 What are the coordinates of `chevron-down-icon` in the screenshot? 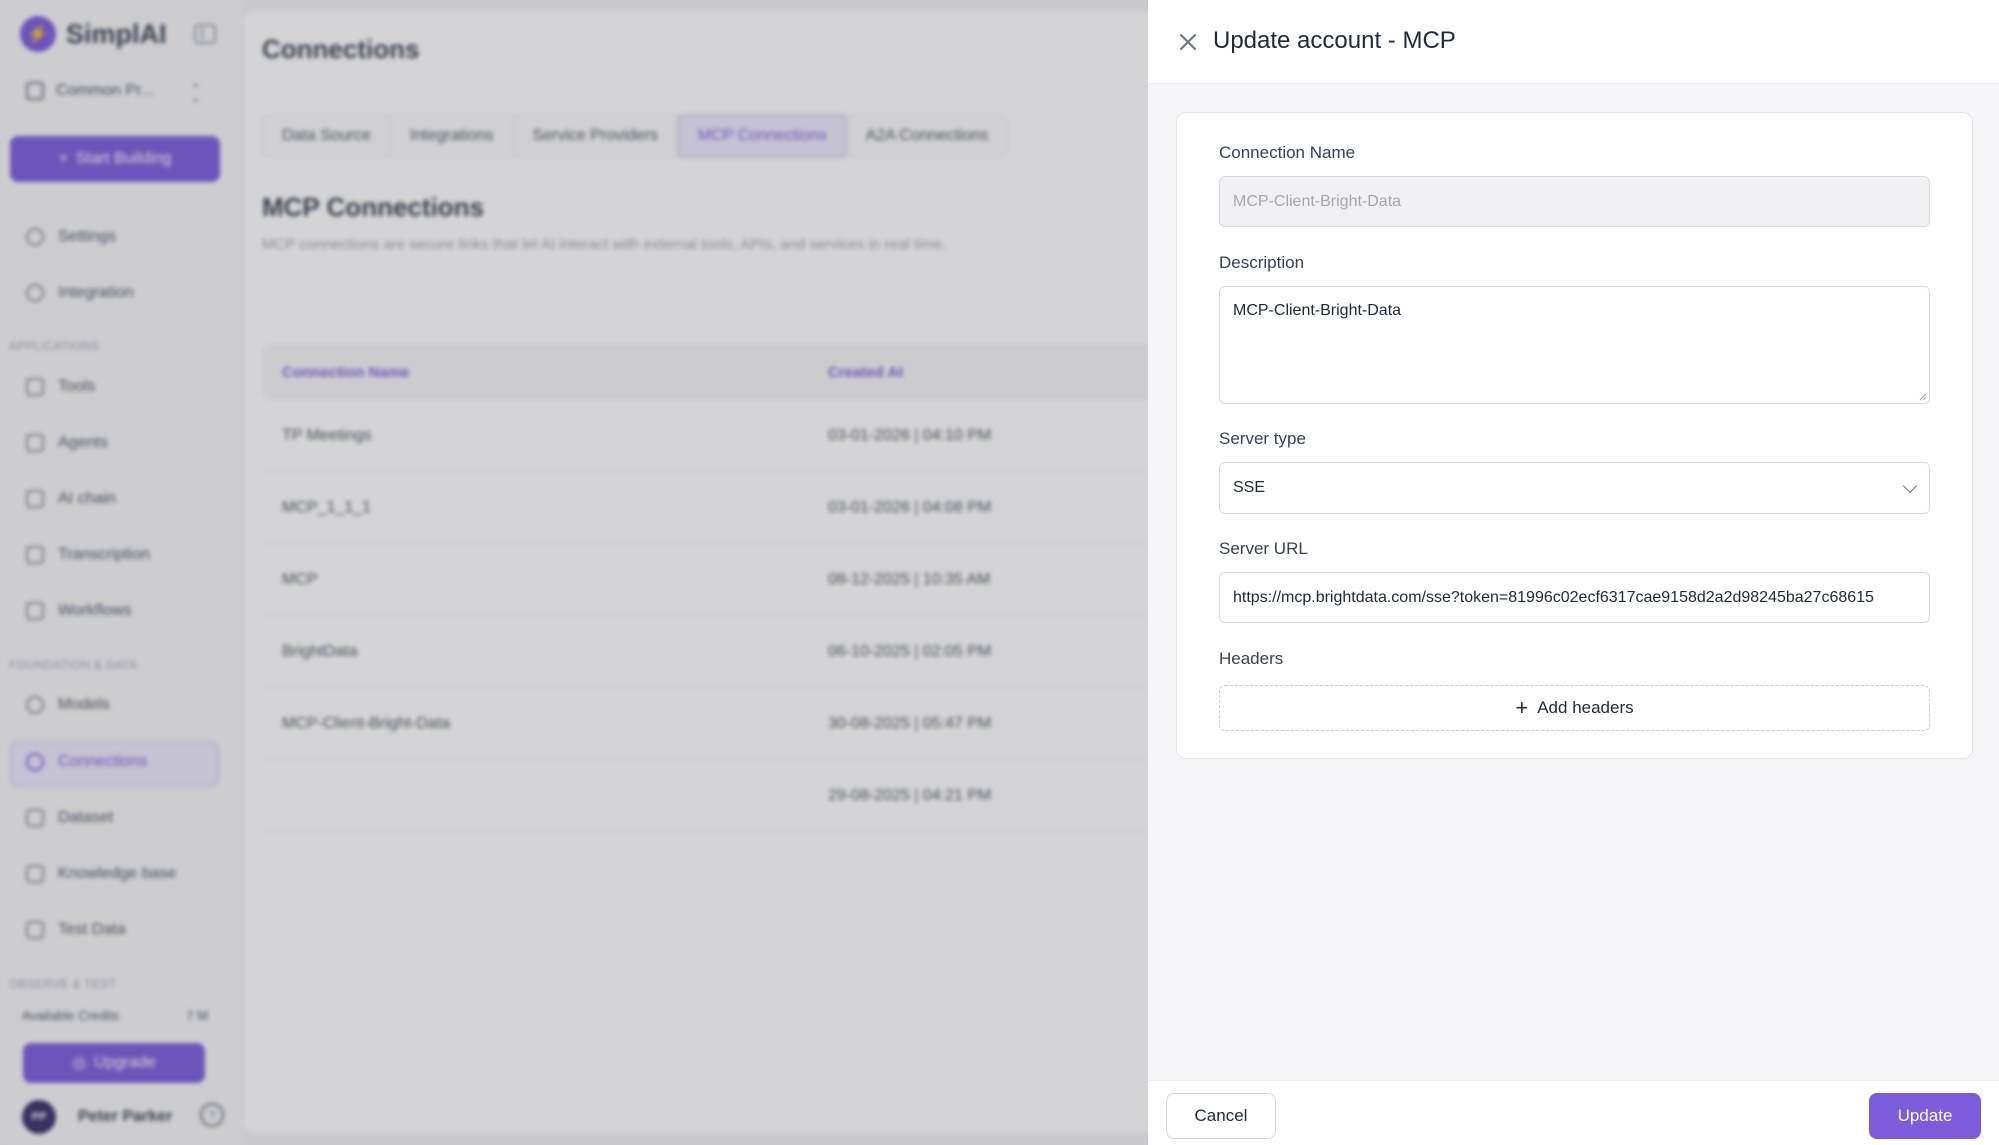 It's located at (1910, 486).